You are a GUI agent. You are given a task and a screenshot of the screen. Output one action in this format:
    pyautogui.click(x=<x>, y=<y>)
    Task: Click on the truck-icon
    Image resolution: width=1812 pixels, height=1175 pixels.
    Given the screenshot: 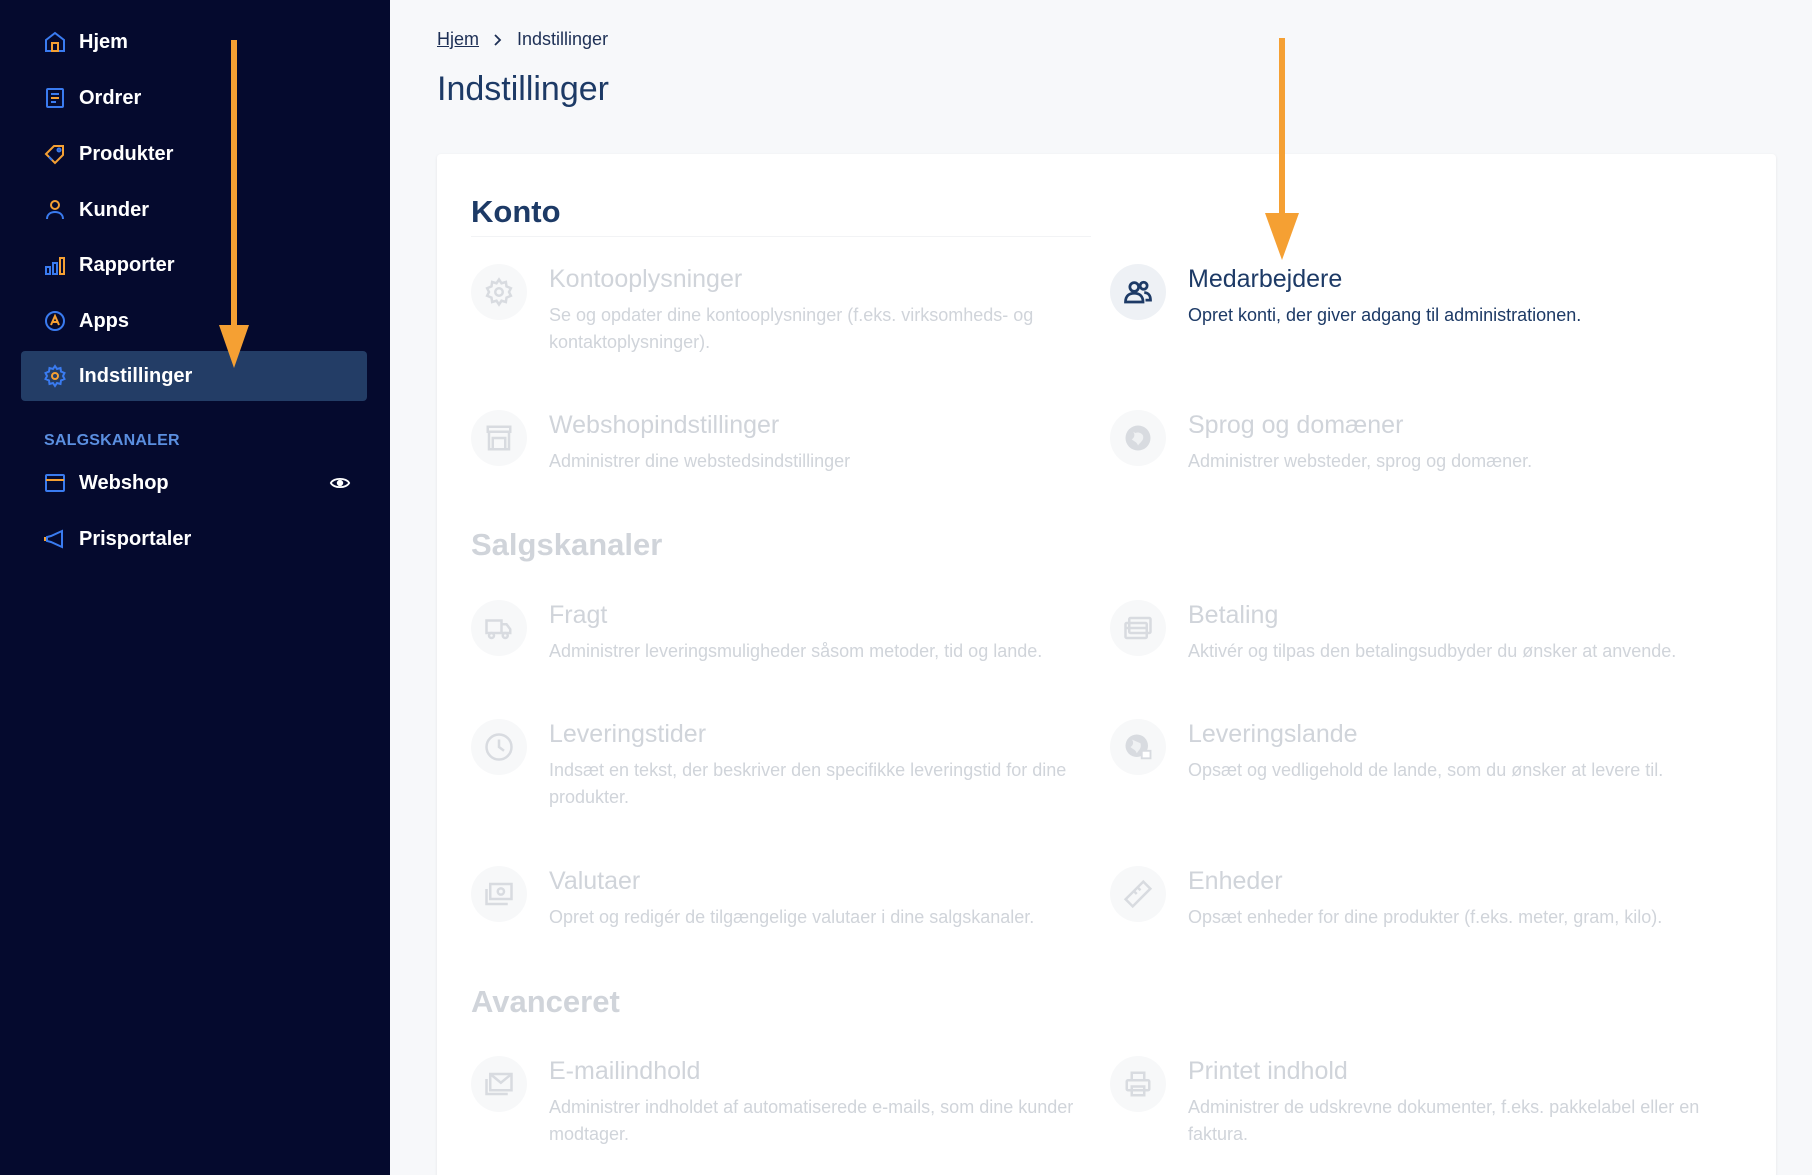 What is the action you would take?
    pyautogui.click(x=499, y=628)
    